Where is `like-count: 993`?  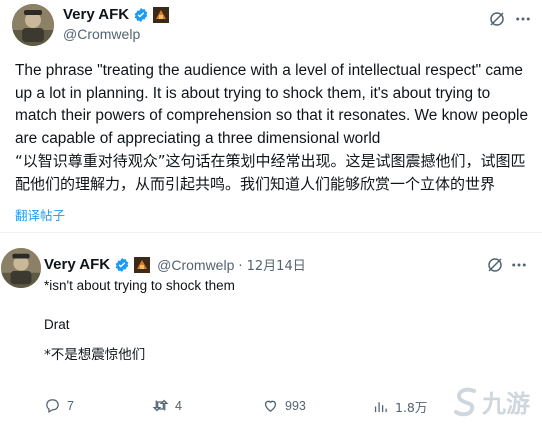
like-count: 993 is located at coordinates (295, 405).